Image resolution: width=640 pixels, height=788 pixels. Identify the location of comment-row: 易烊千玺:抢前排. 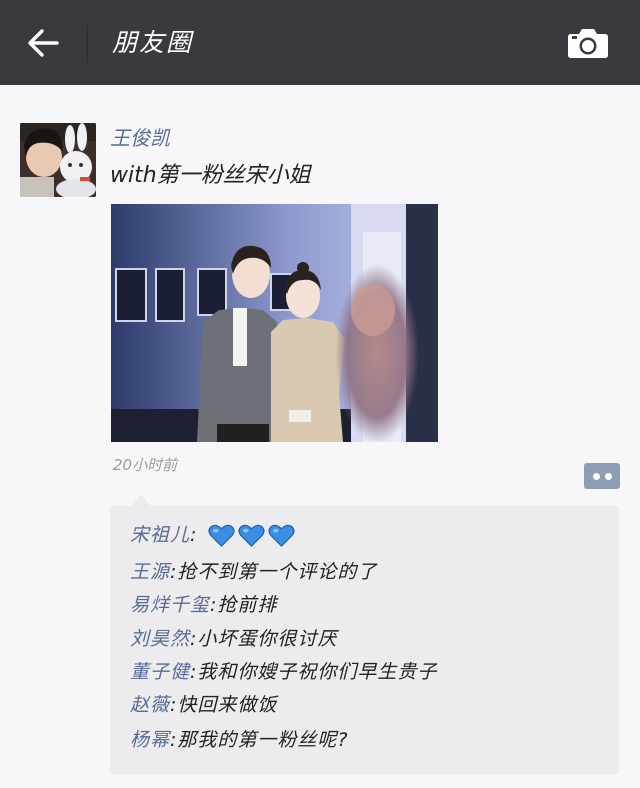
(203, 605).